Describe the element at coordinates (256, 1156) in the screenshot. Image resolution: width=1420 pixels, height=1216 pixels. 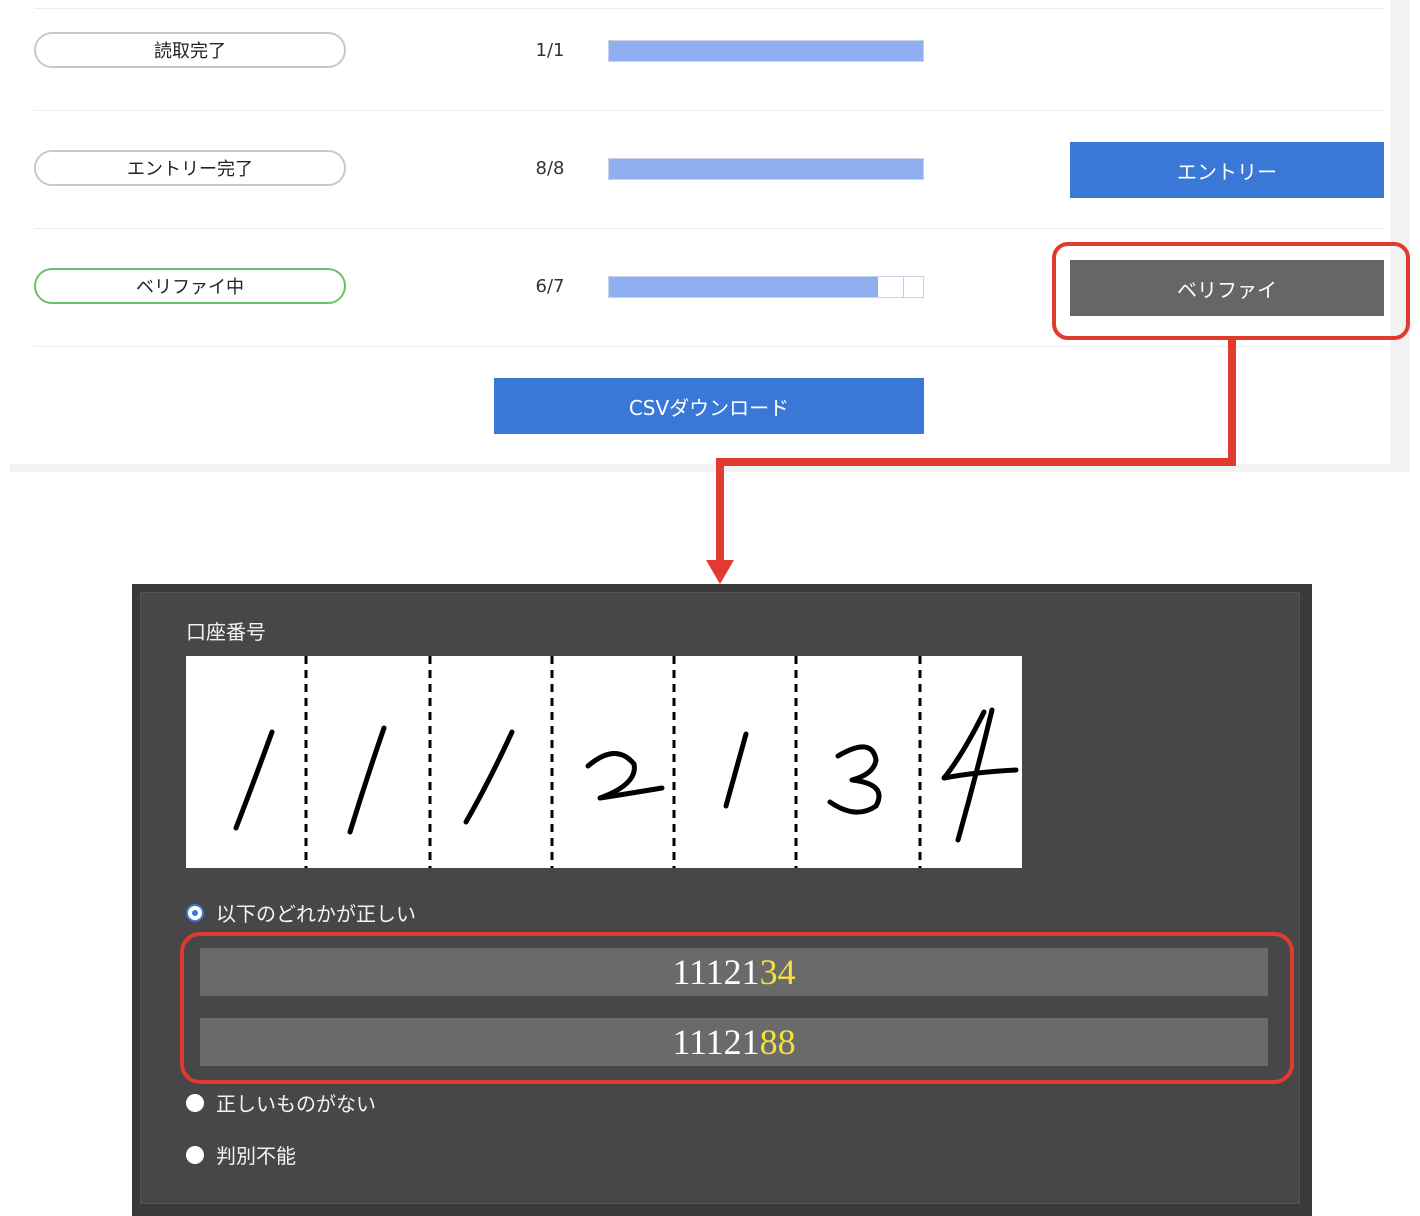
I see `option-label: 判別不能` at that location.